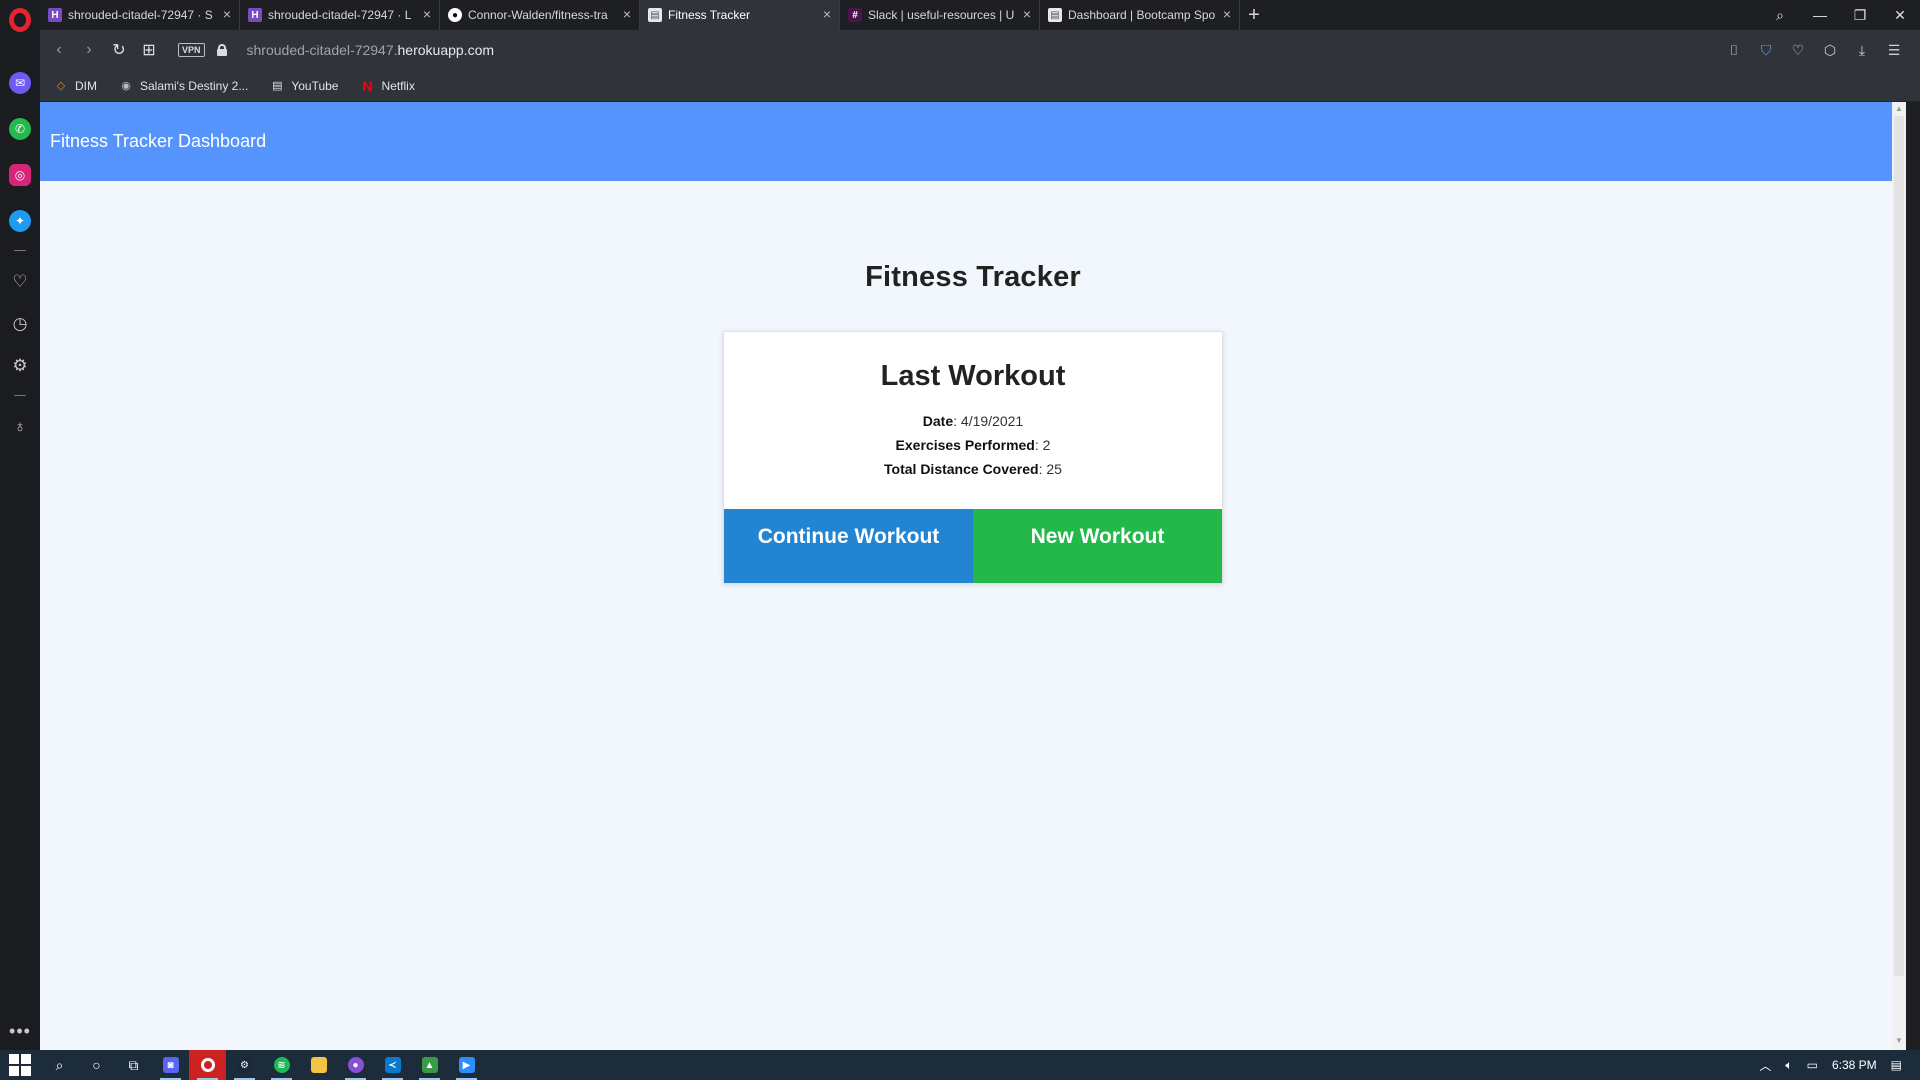 The image size is (1920, 1080). I want to click on windows-start-icon, so click(20, 1065).